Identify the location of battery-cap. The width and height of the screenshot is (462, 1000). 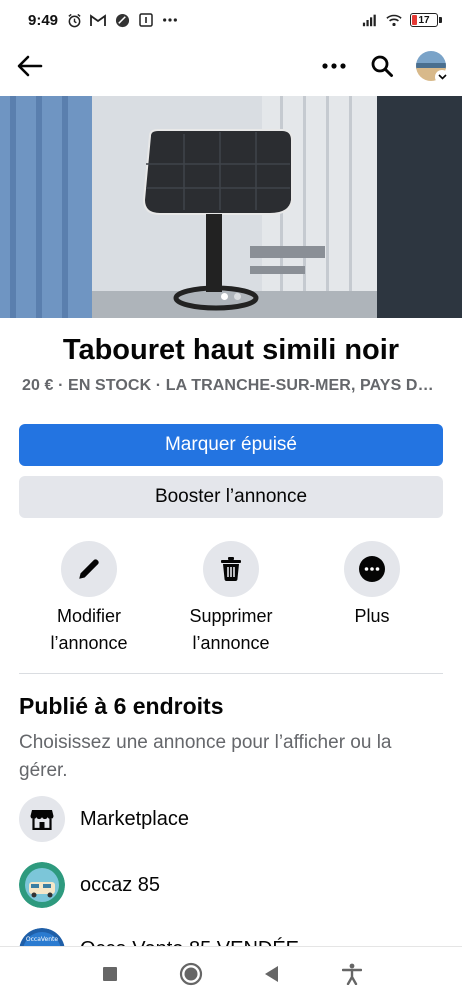
(440, 20).